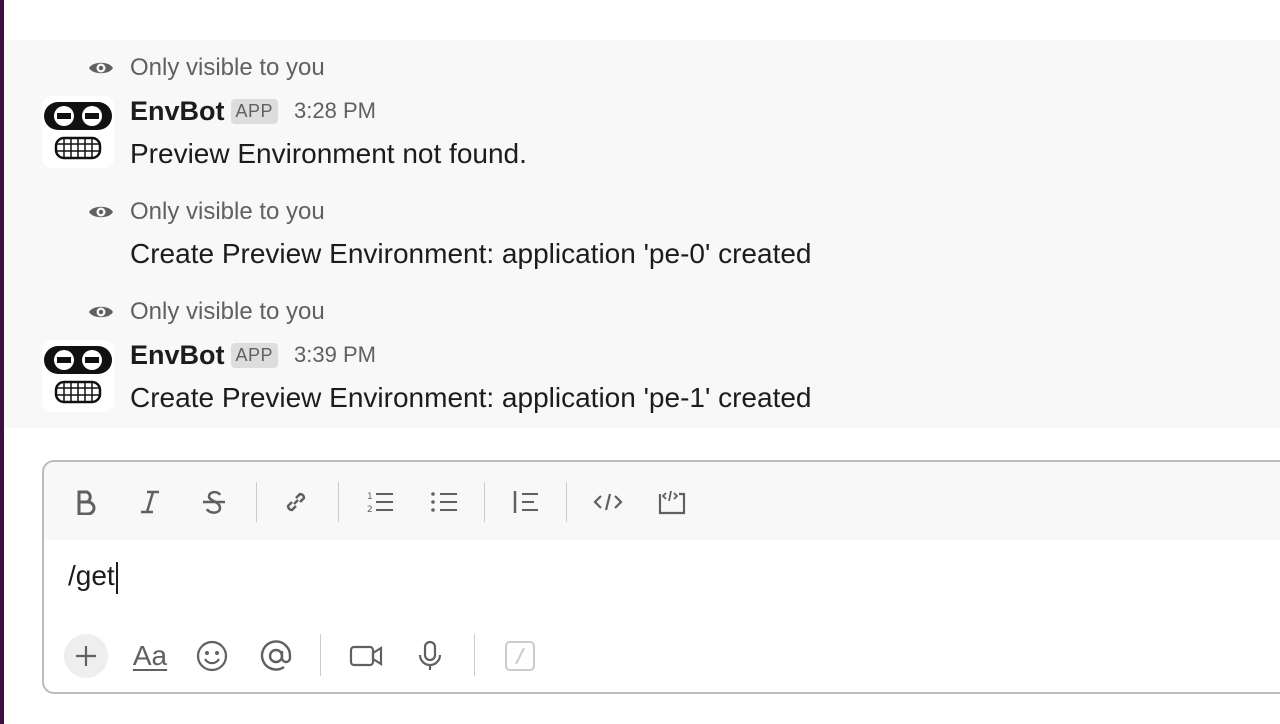 The width and height of the screenshot is (1280, 724). I want to click on formatting-toolbar: 12, so click(662, 501).